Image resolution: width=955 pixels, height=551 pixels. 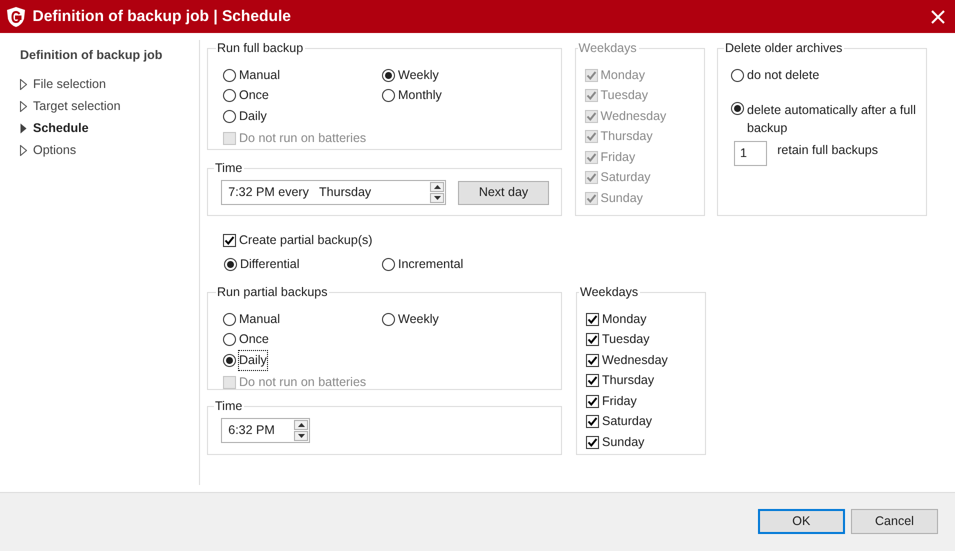 What do you see at coordinates (265, 430) in the screenshot?
I see `time-field: 6:32 PM` at bounding box center [265, 430].